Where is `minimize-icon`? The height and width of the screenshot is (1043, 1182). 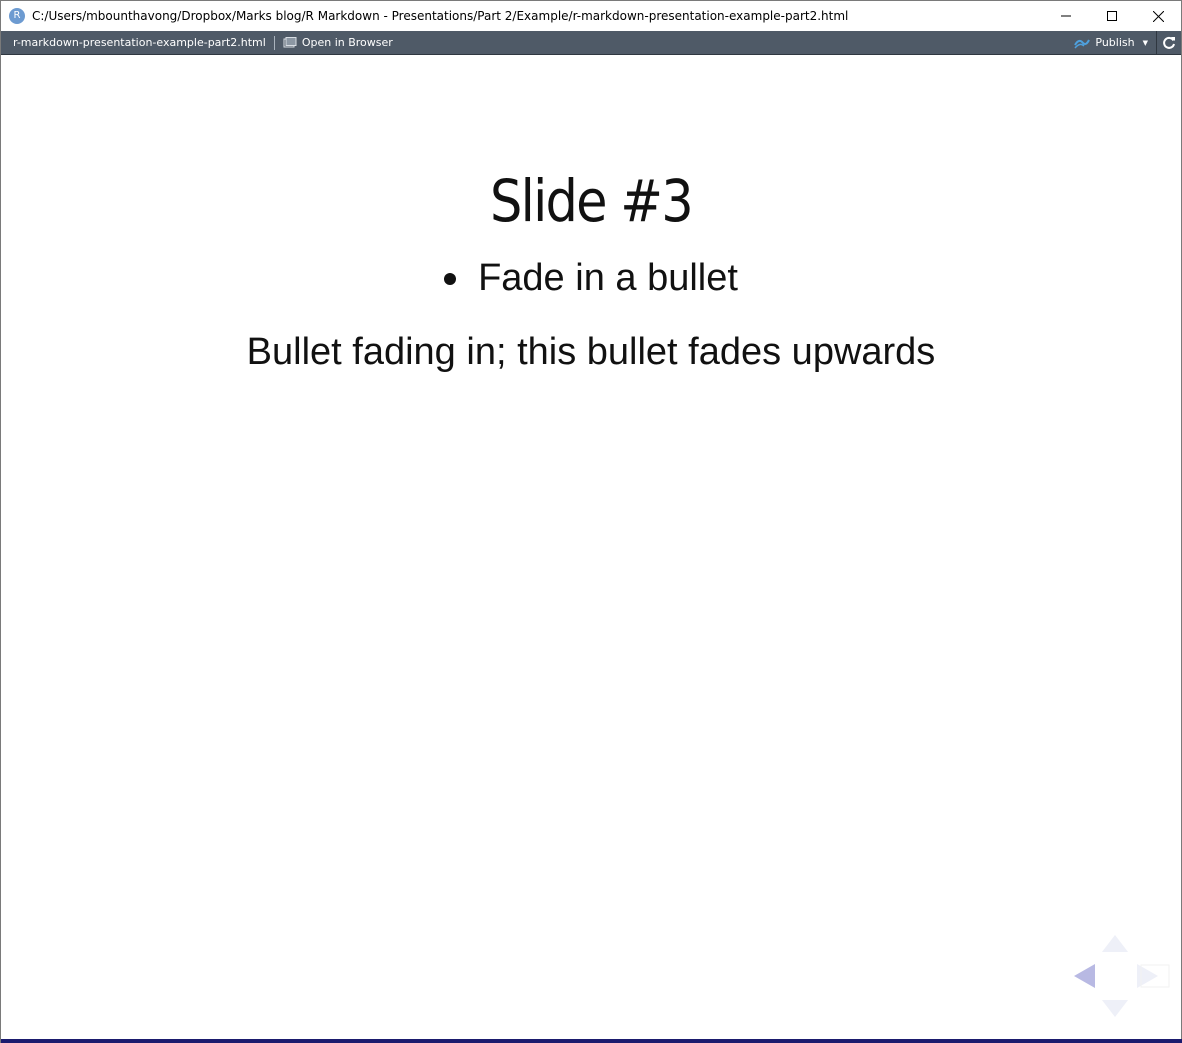
minimize-icon is located at coordinates (1066, 16).